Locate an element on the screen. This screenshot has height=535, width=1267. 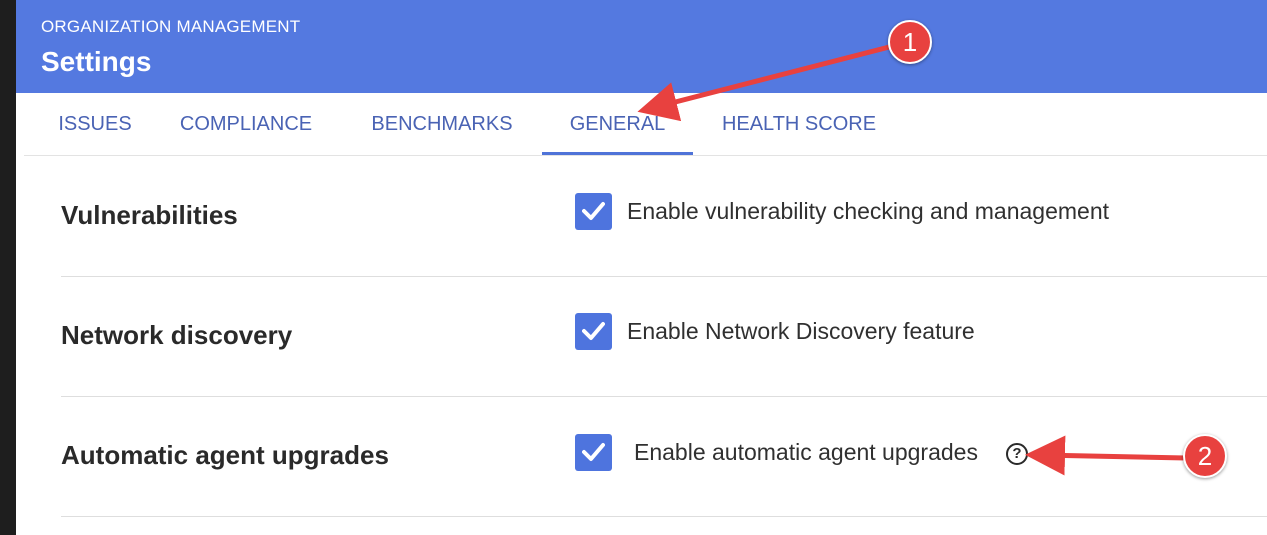
network-discovery-checkbox is located at coordinates (593, 331).